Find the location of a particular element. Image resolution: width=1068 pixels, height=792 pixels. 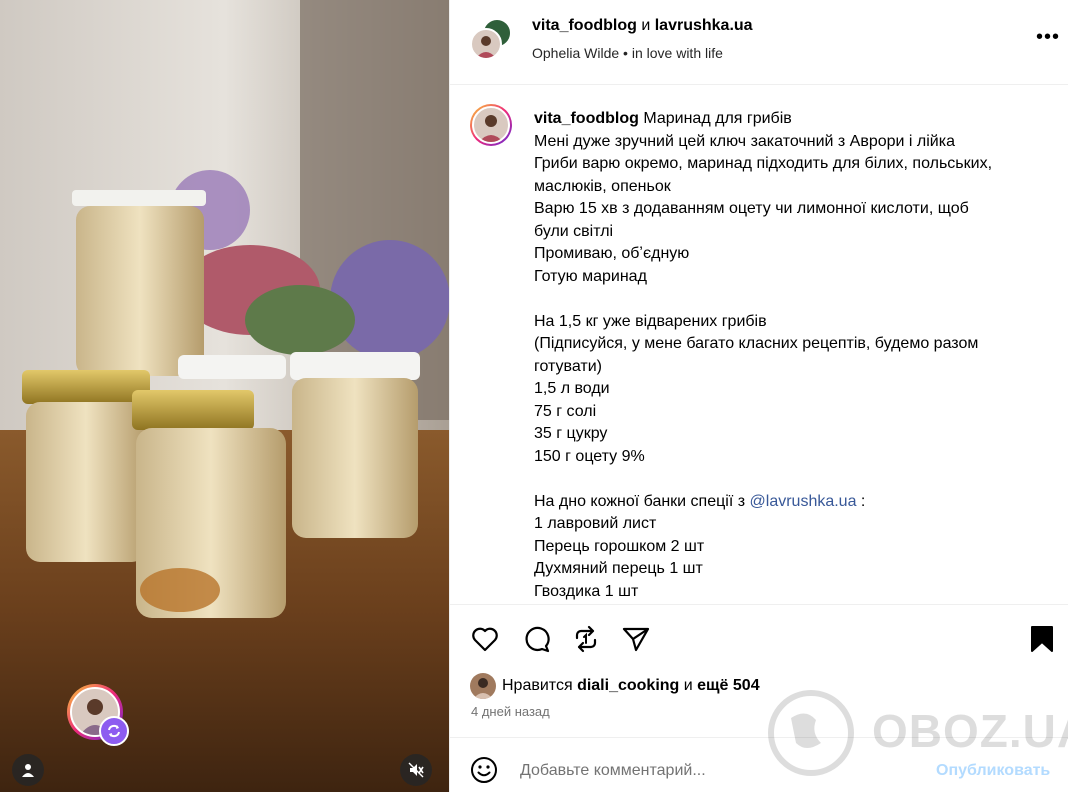

tagged-users-button is located at coordinates (28, 770).